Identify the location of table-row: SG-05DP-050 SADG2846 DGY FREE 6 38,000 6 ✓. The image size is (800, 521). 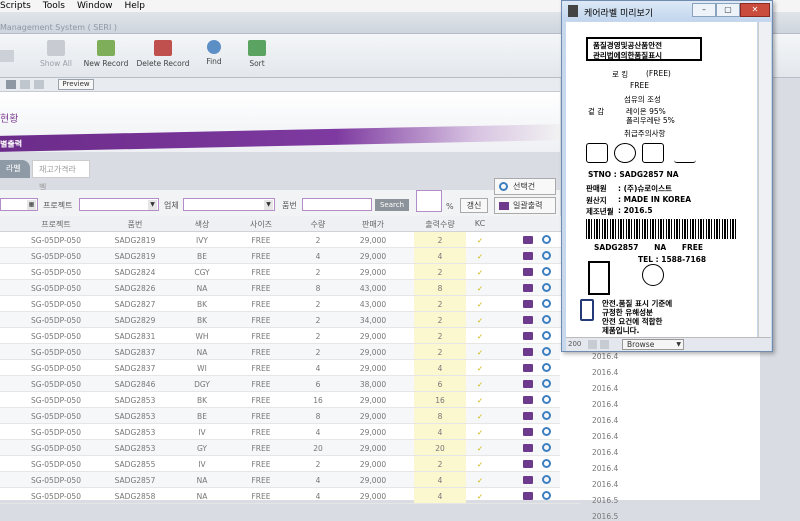
(290, 384).